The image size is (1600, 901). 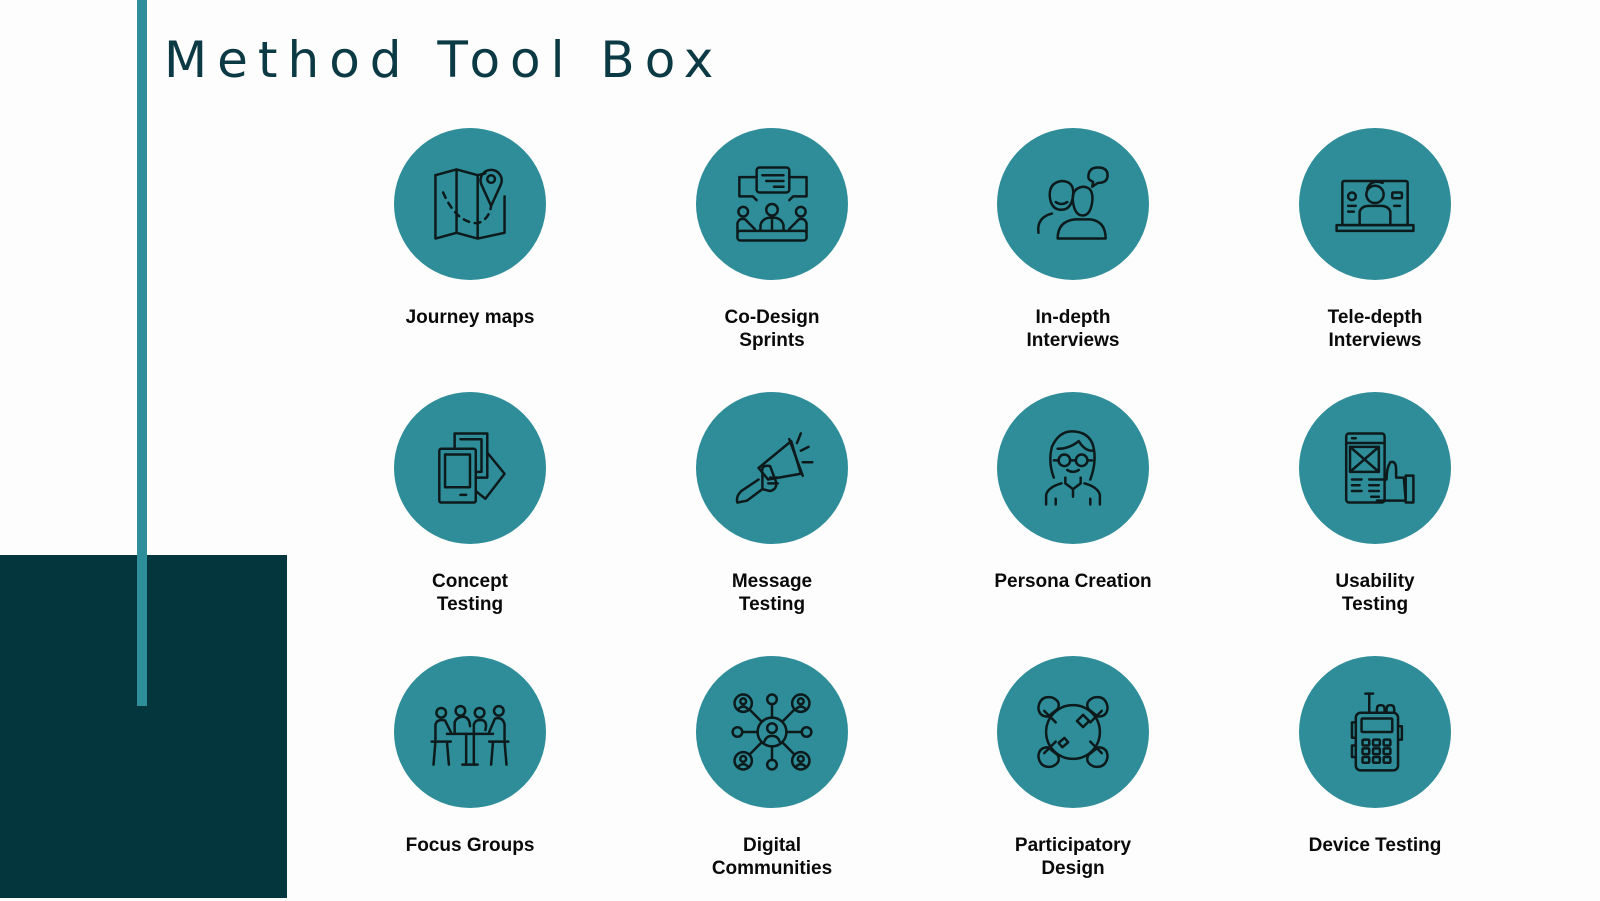 What do you see at coordinates (772, 329) in the screenshot?
I see `method-label: Co-Design Sprints` at bounding box center [772, 329].